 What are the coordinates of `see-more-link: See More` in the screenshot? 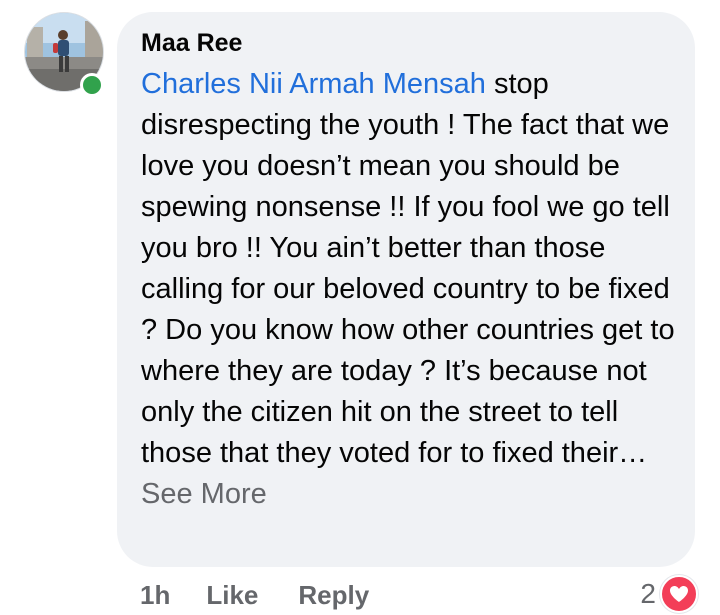 It's located at (204, 494).